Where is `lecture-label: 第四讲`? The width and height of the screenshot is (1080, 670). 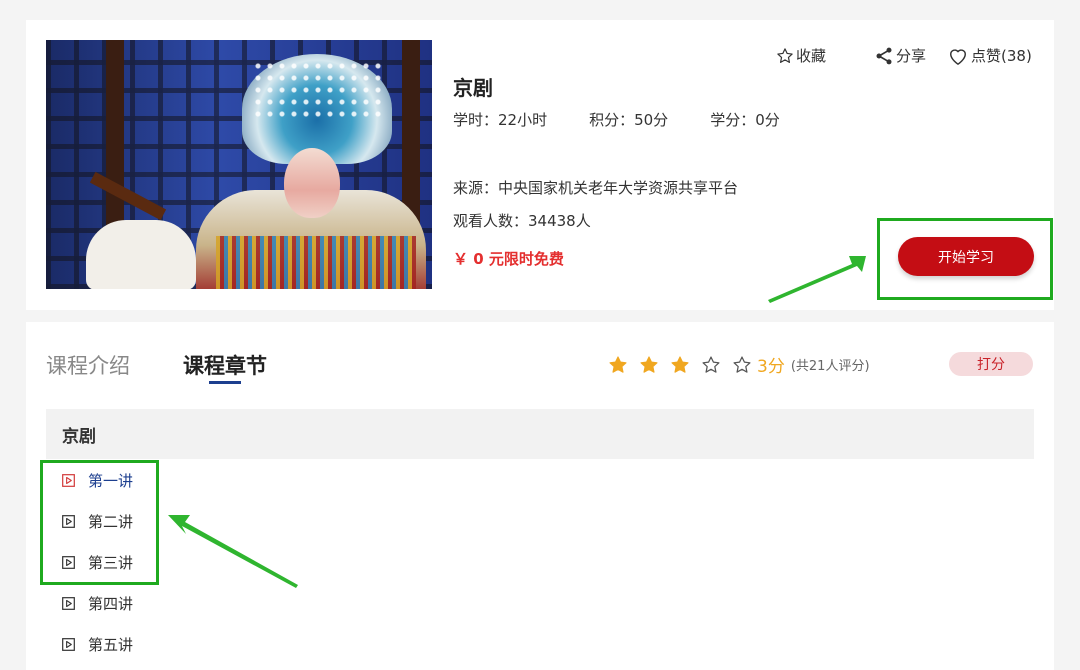 lecture-label: 第四讲 is located at coordinates (111, 604).